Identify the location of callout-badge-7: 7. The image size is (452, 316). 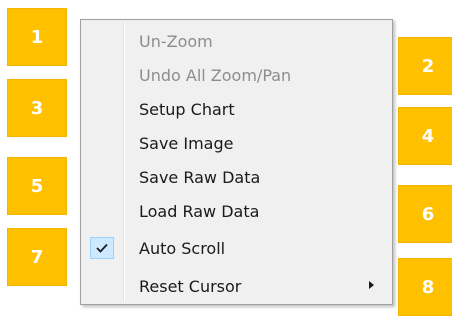
(37, 257).